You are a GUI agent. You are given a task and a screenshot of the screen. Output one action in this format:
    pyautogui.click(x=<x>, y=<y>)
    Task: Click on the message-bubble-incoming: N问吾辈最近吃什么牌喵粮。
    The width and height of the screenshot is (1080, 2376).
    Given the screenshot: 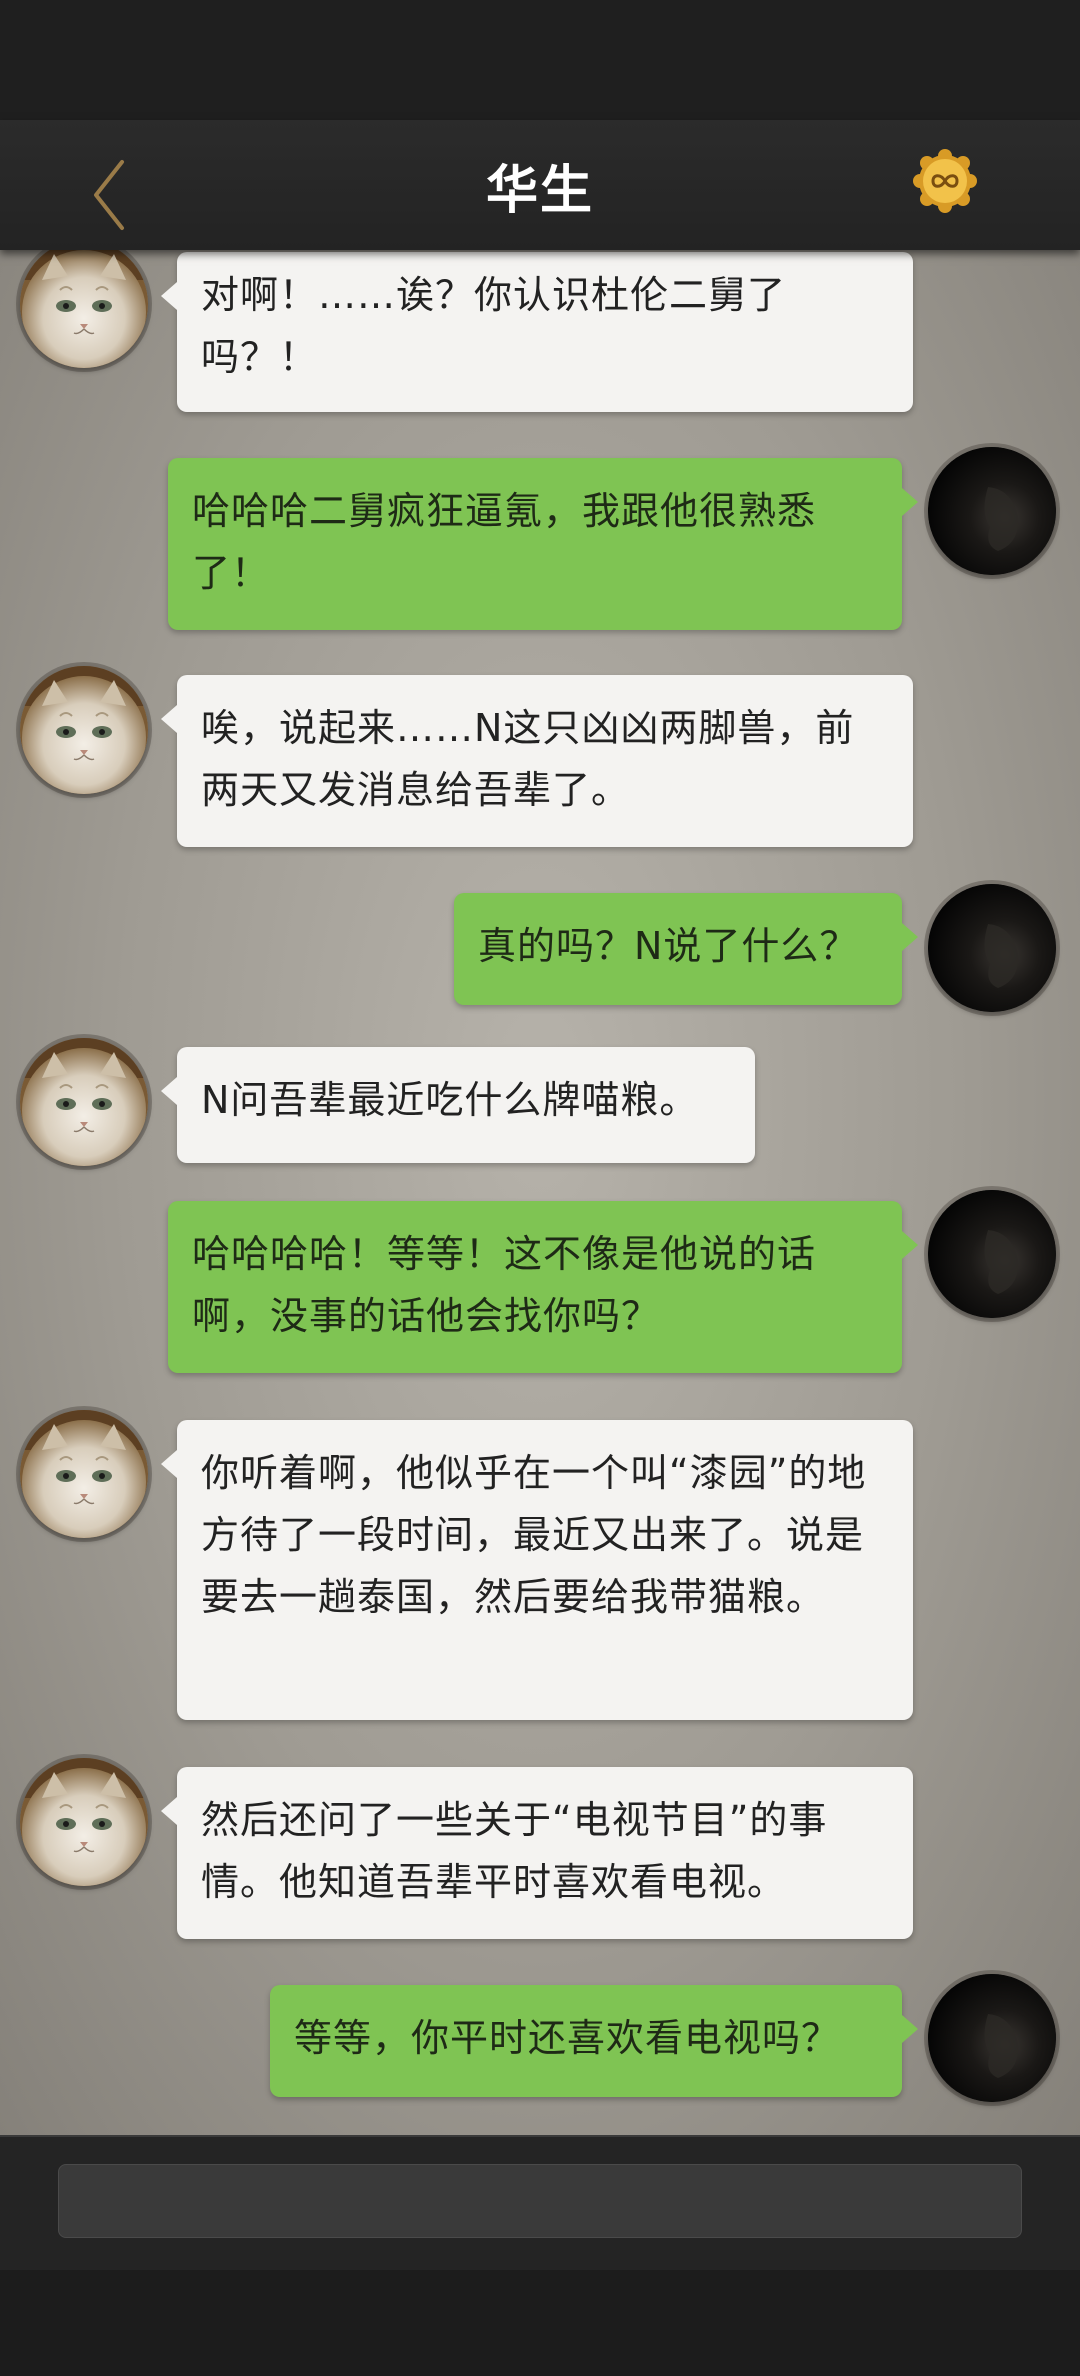 What is the action you would take?
    pyautogui.click(x=458, y=1105)
    